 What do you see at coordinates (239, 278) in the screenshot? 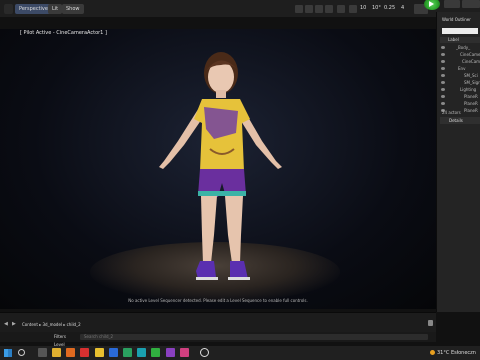
I see `right-sole` at bounding box center [239, 278].